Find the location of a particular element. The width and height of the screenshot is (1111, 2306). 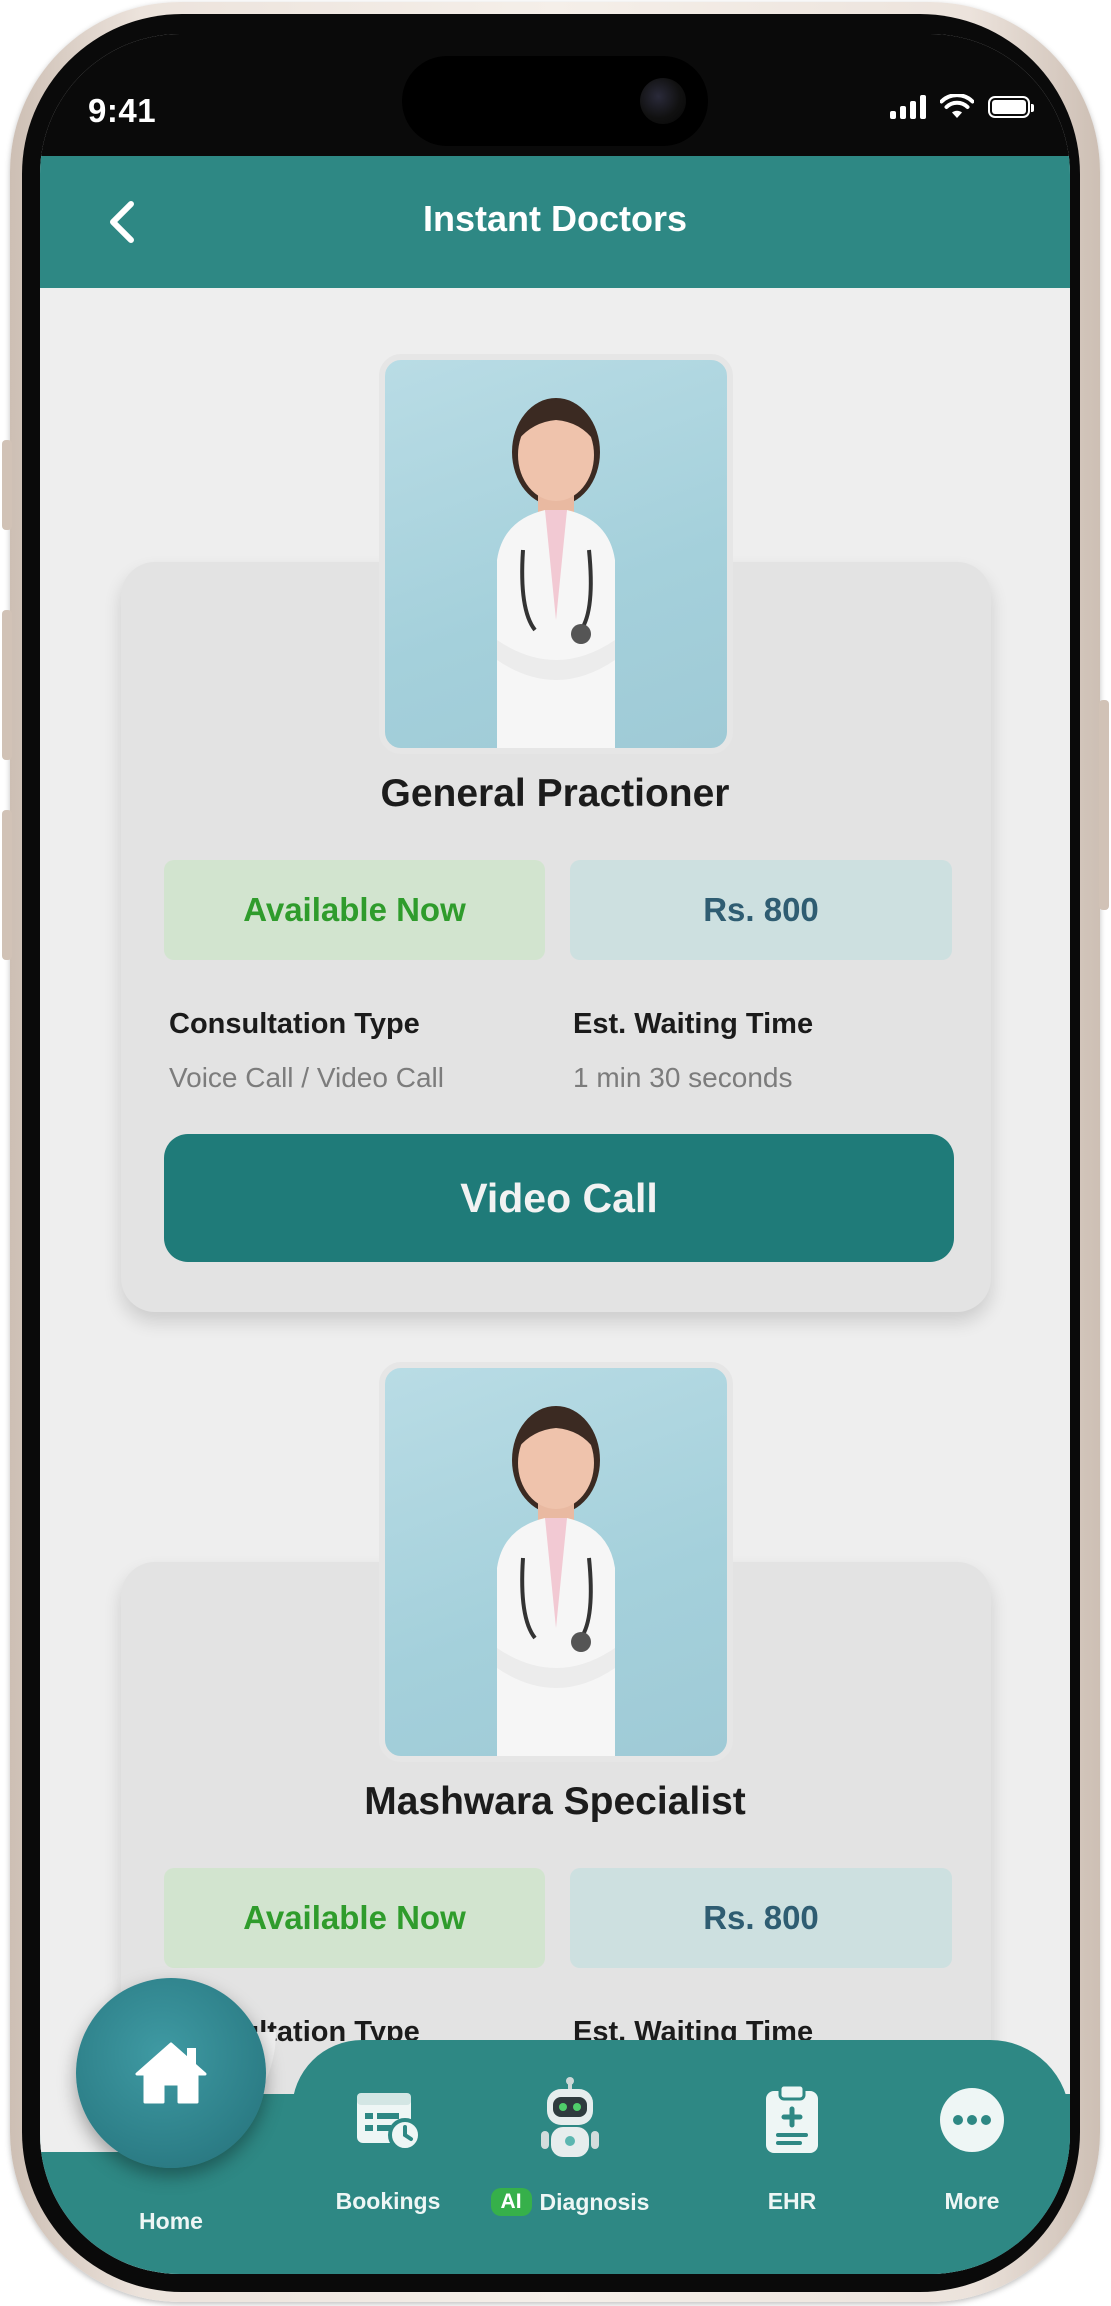

consultation-type-value: Voice Call / Video Call is located at coordinates (306, 1077).